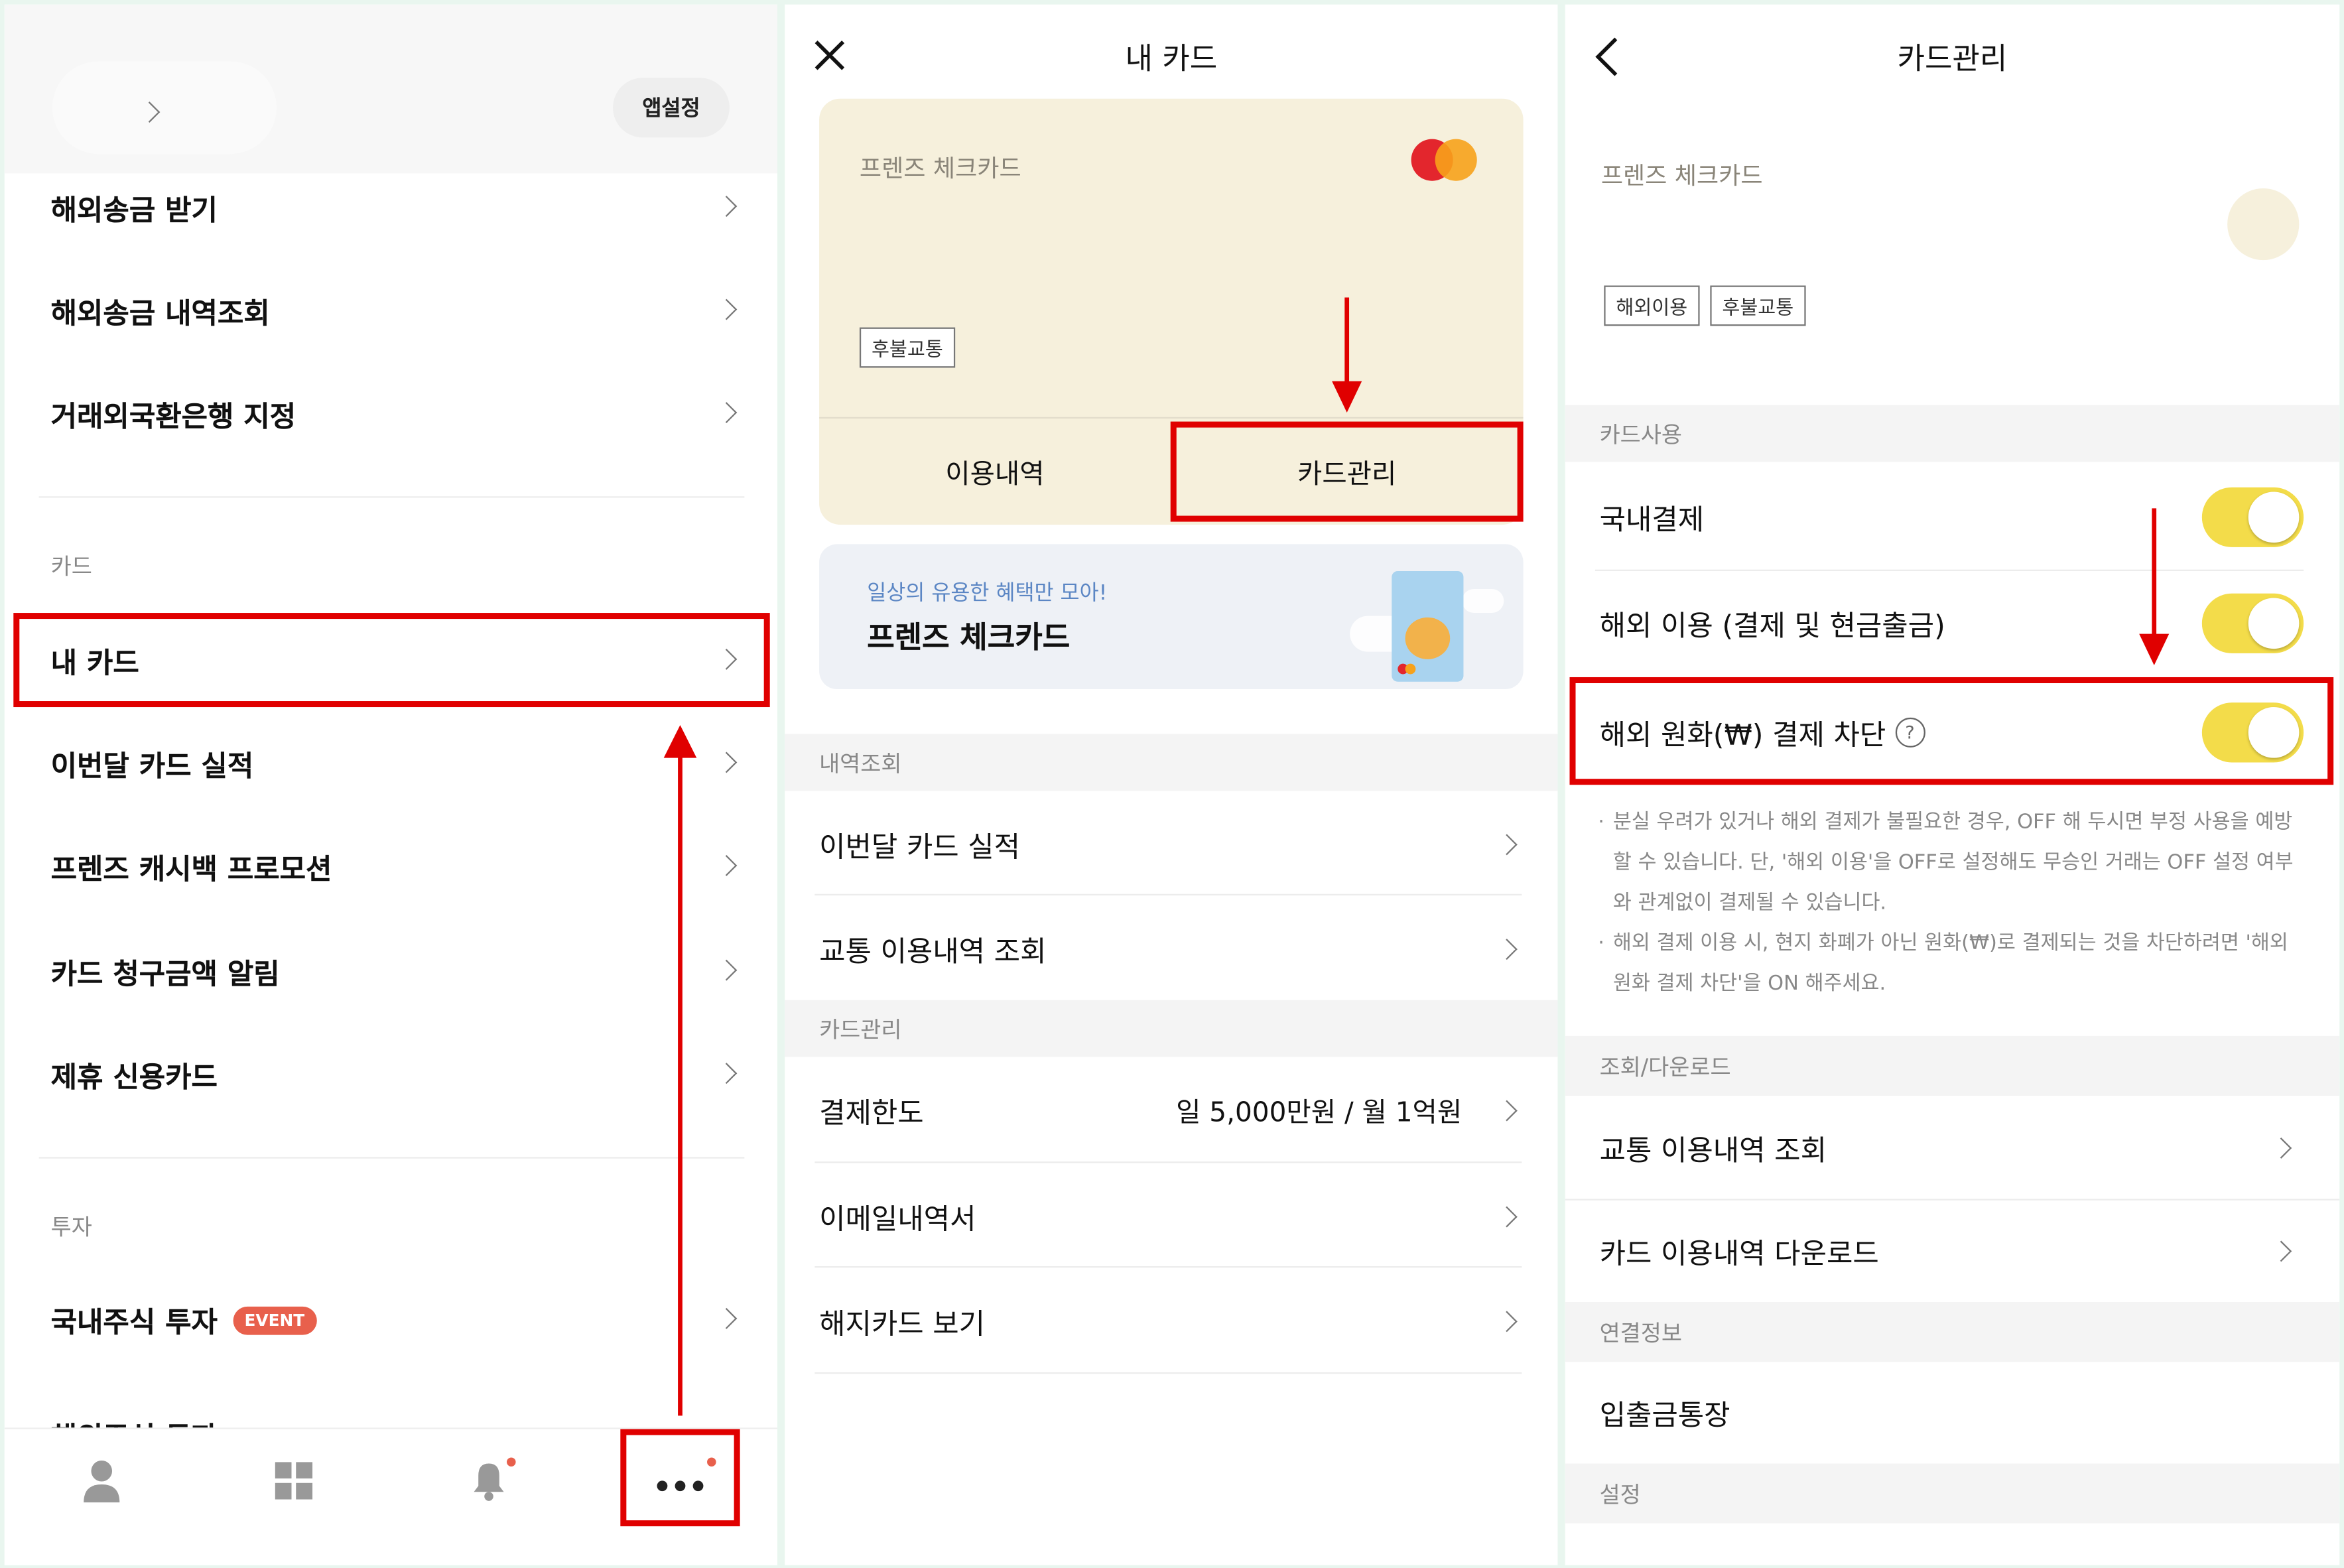 The height and width of the screenshot is (1568, 2344). Describe the element at coordinates (1952, 623) in the screenshot. I see `toggle-row-overseas: 해외 이용 (결제 및 현금출금)` at that location.